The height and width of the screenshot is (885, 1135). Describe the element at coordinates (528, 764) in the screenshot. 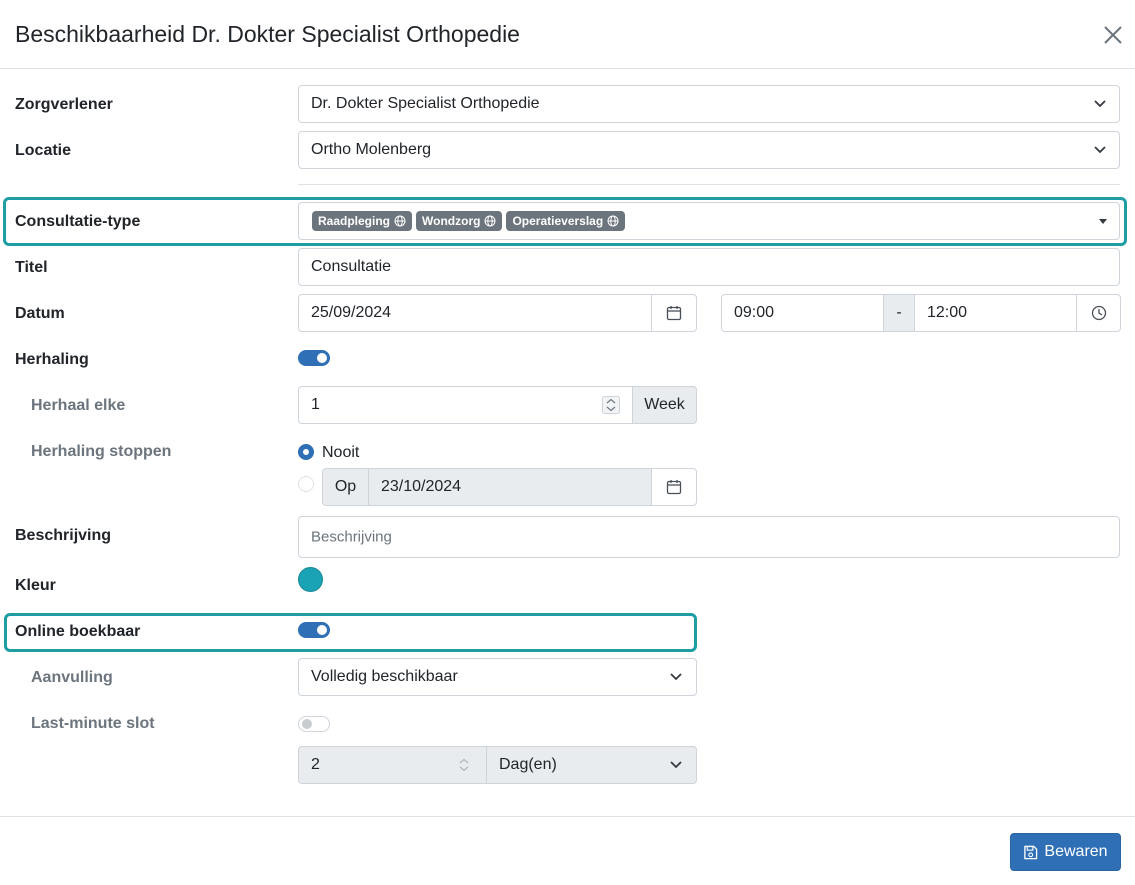

I see `last-minute-unit-value: Dag(en)` at that location.